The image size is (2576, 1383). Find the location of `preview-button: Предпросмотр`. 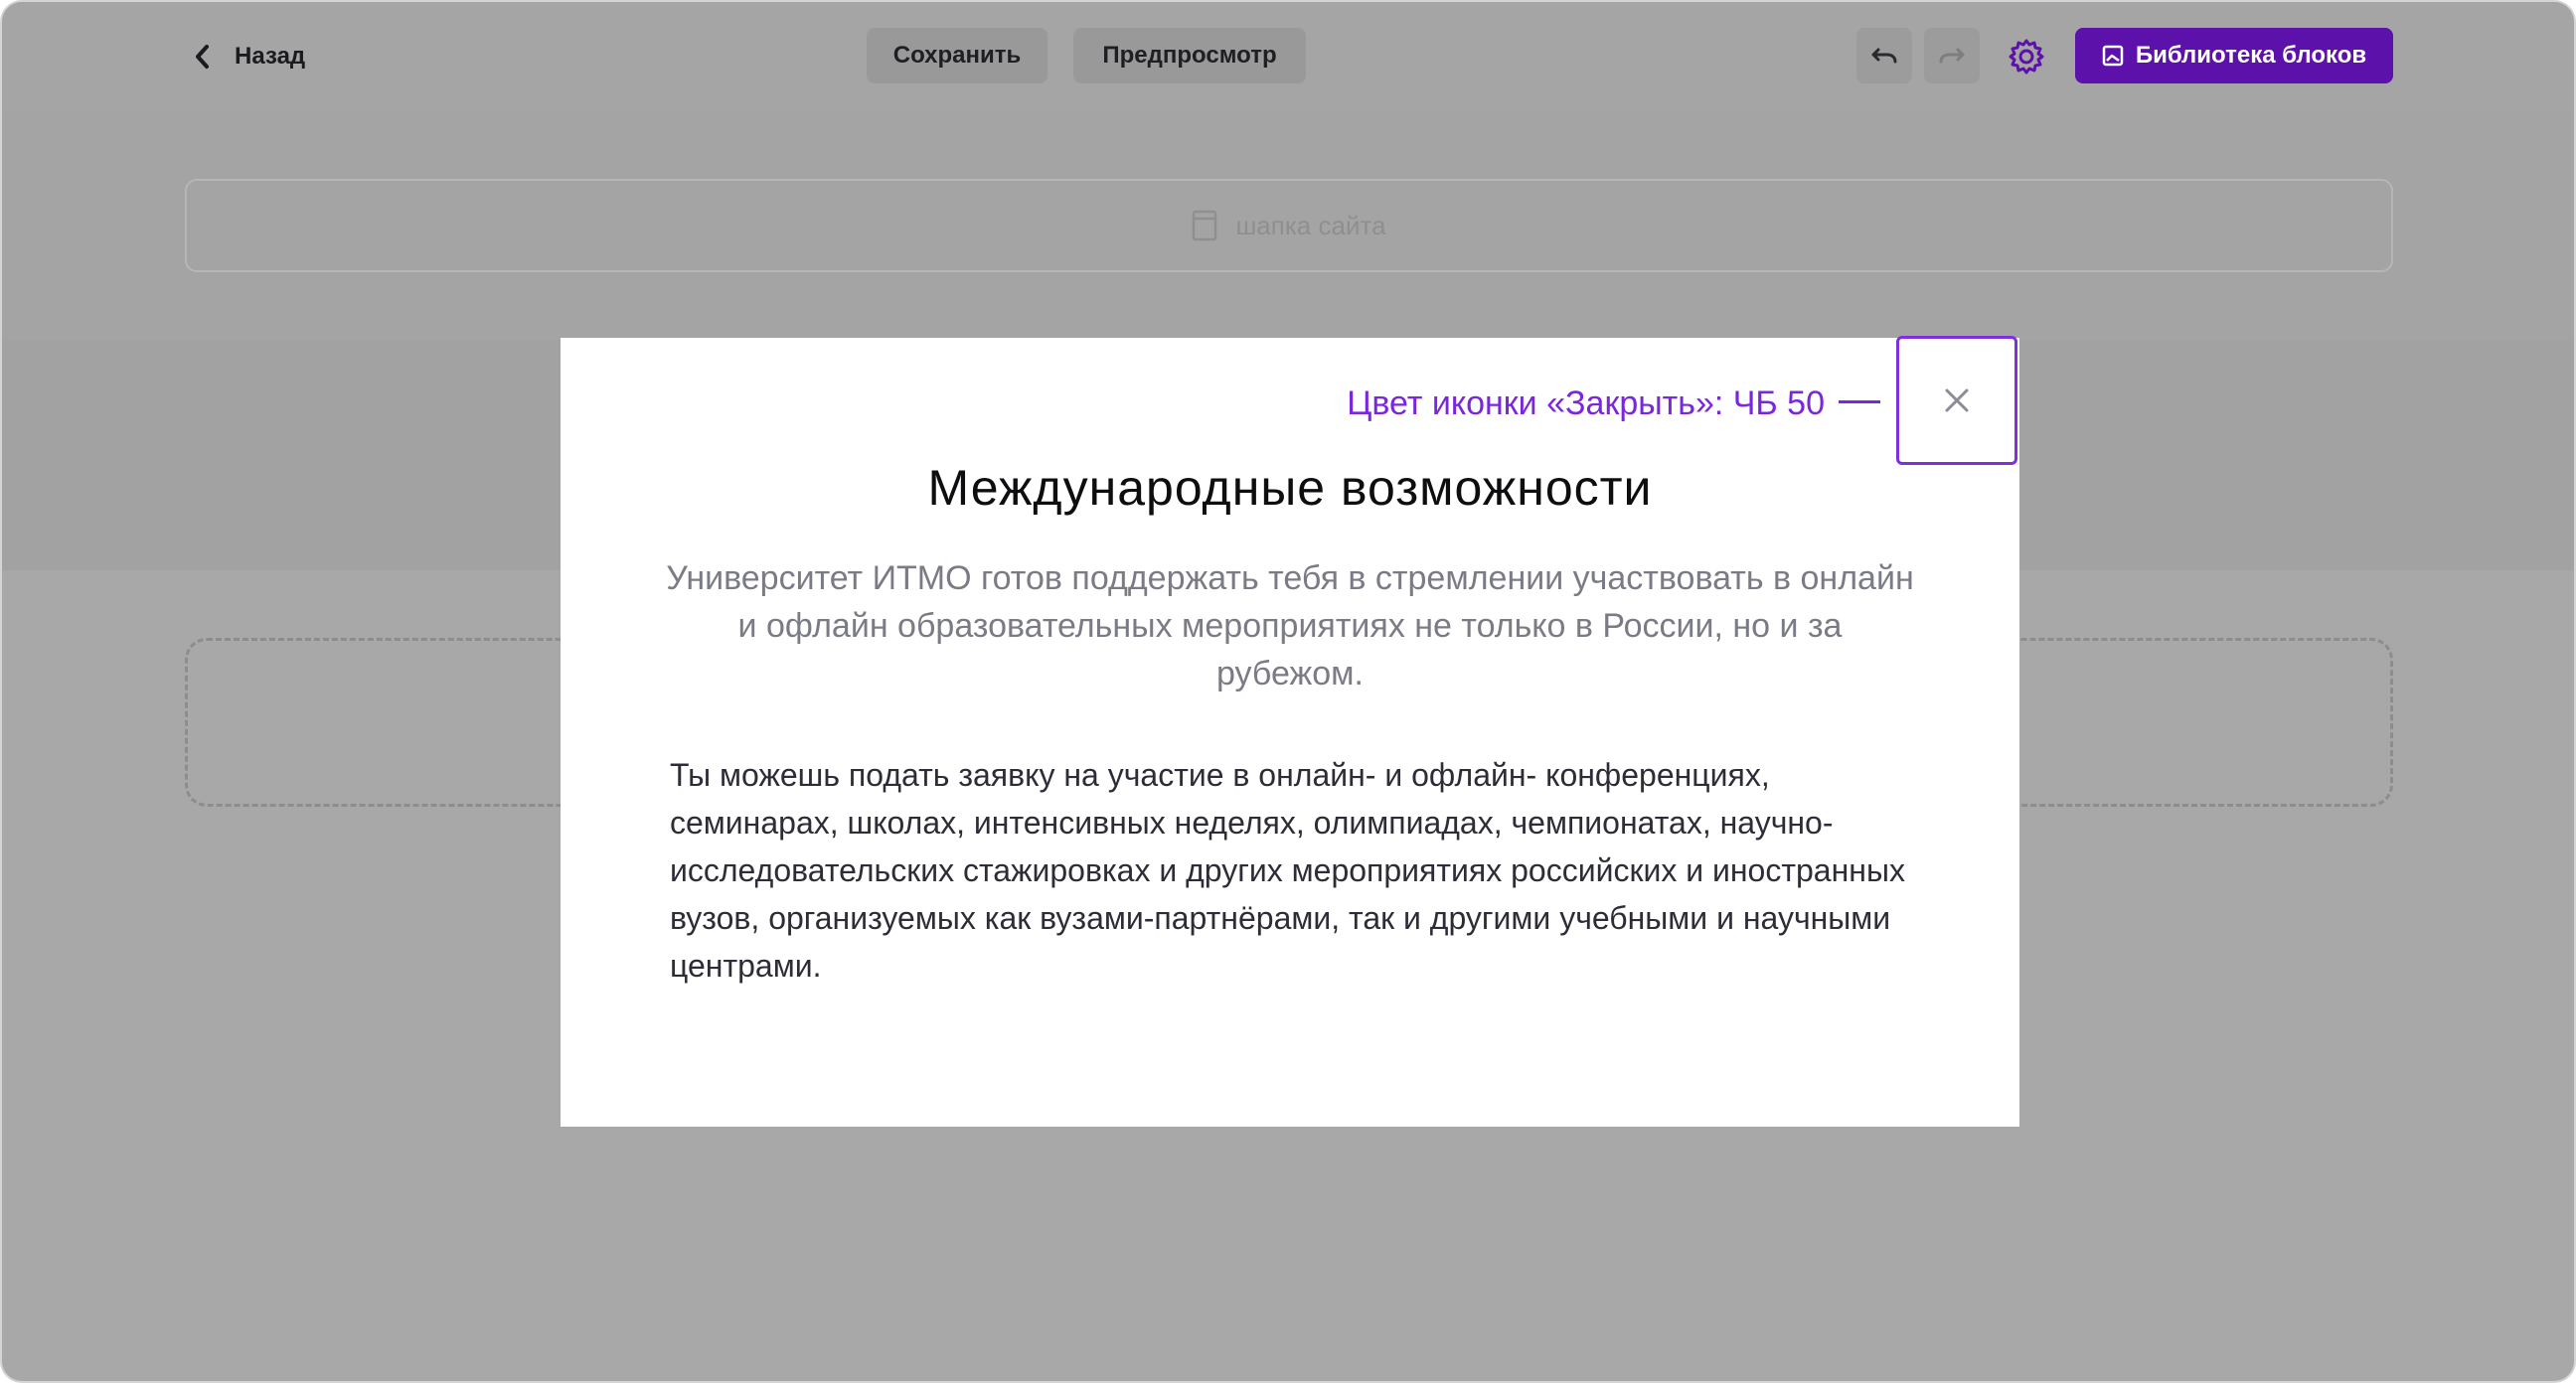

preview-button: Предпросмотр is located at coordinates (1189, 55).